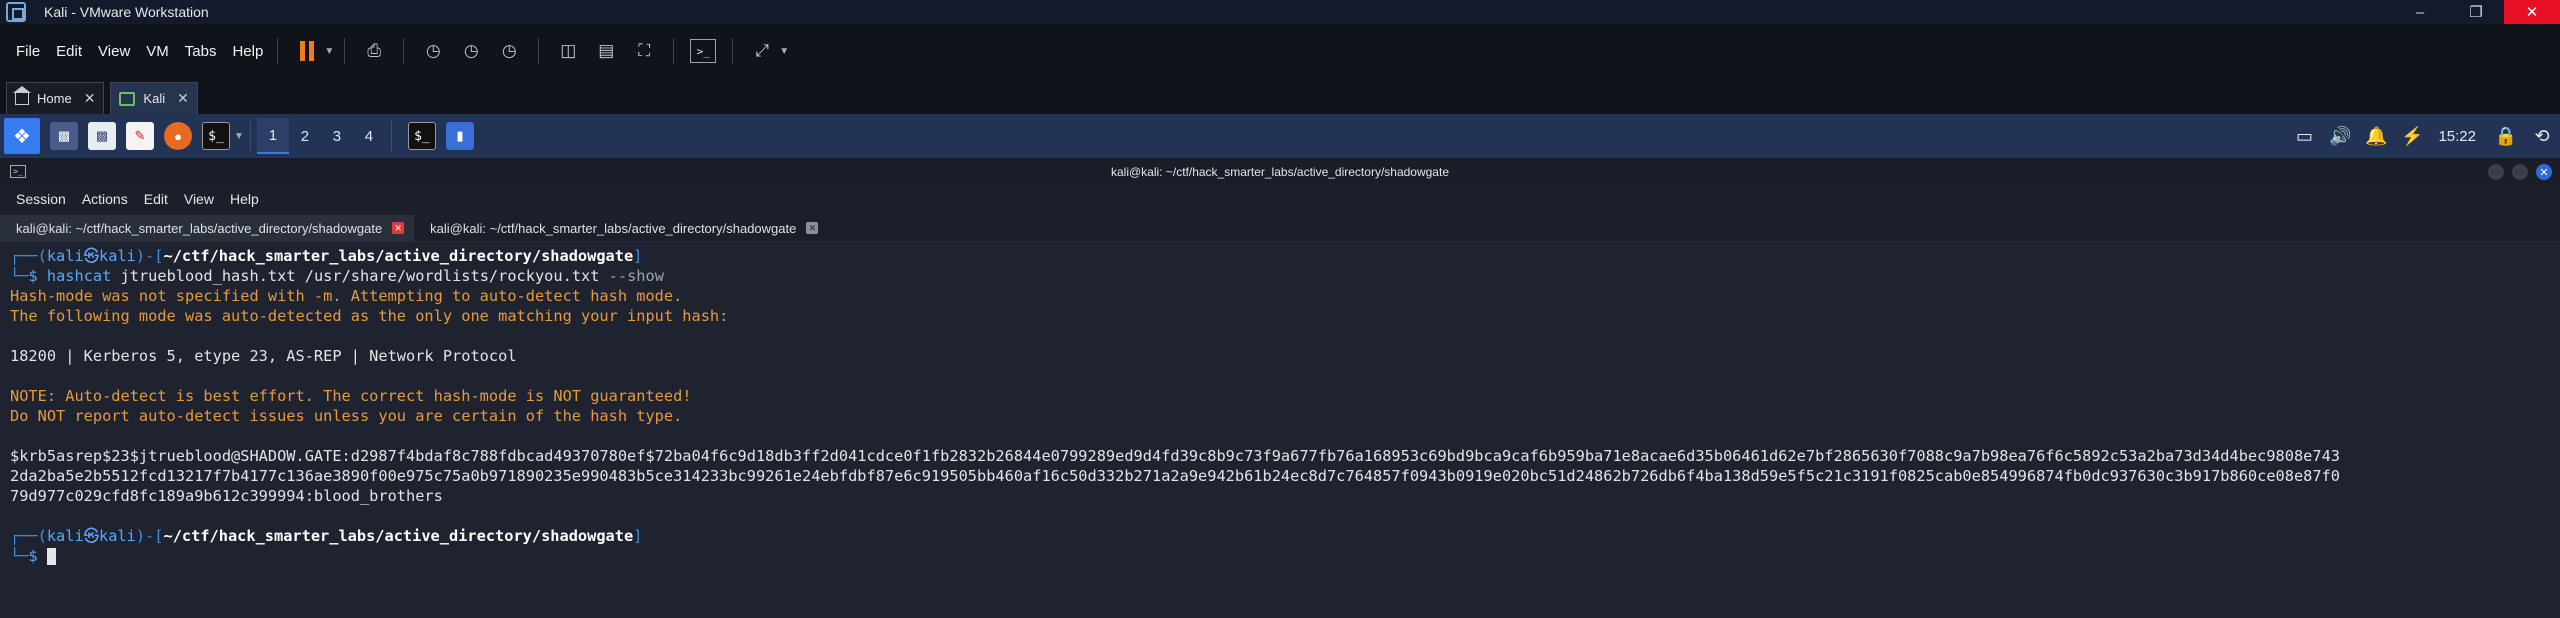 Image resolution: width=2560 pixels, height=618 pixels. I want to click on notifications-icon: 🔔, so click(2376, 136).